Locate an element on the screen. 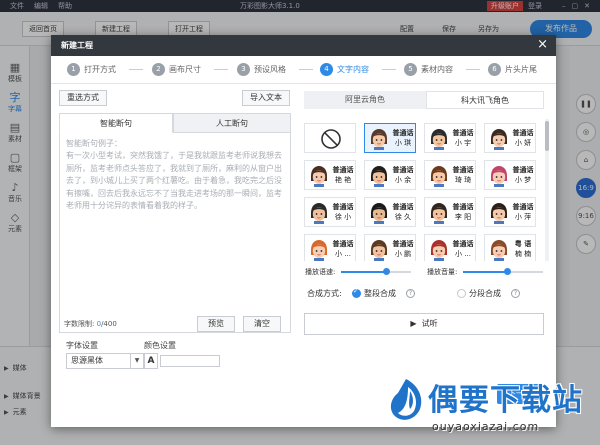 The height and width of the screenshot is (445, 600). site-watermark: 偶要下载站 ouyaoxiazai.com is located at coordinates (490, 405).